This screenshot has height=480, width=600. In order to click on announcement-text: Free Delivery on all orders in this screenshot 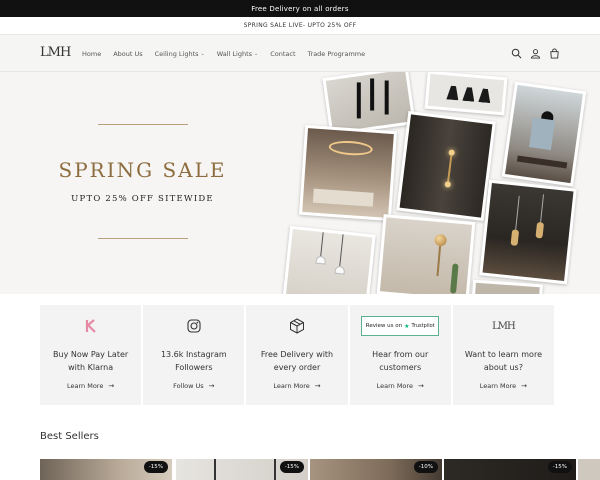, I will do `click(300, 8)`.